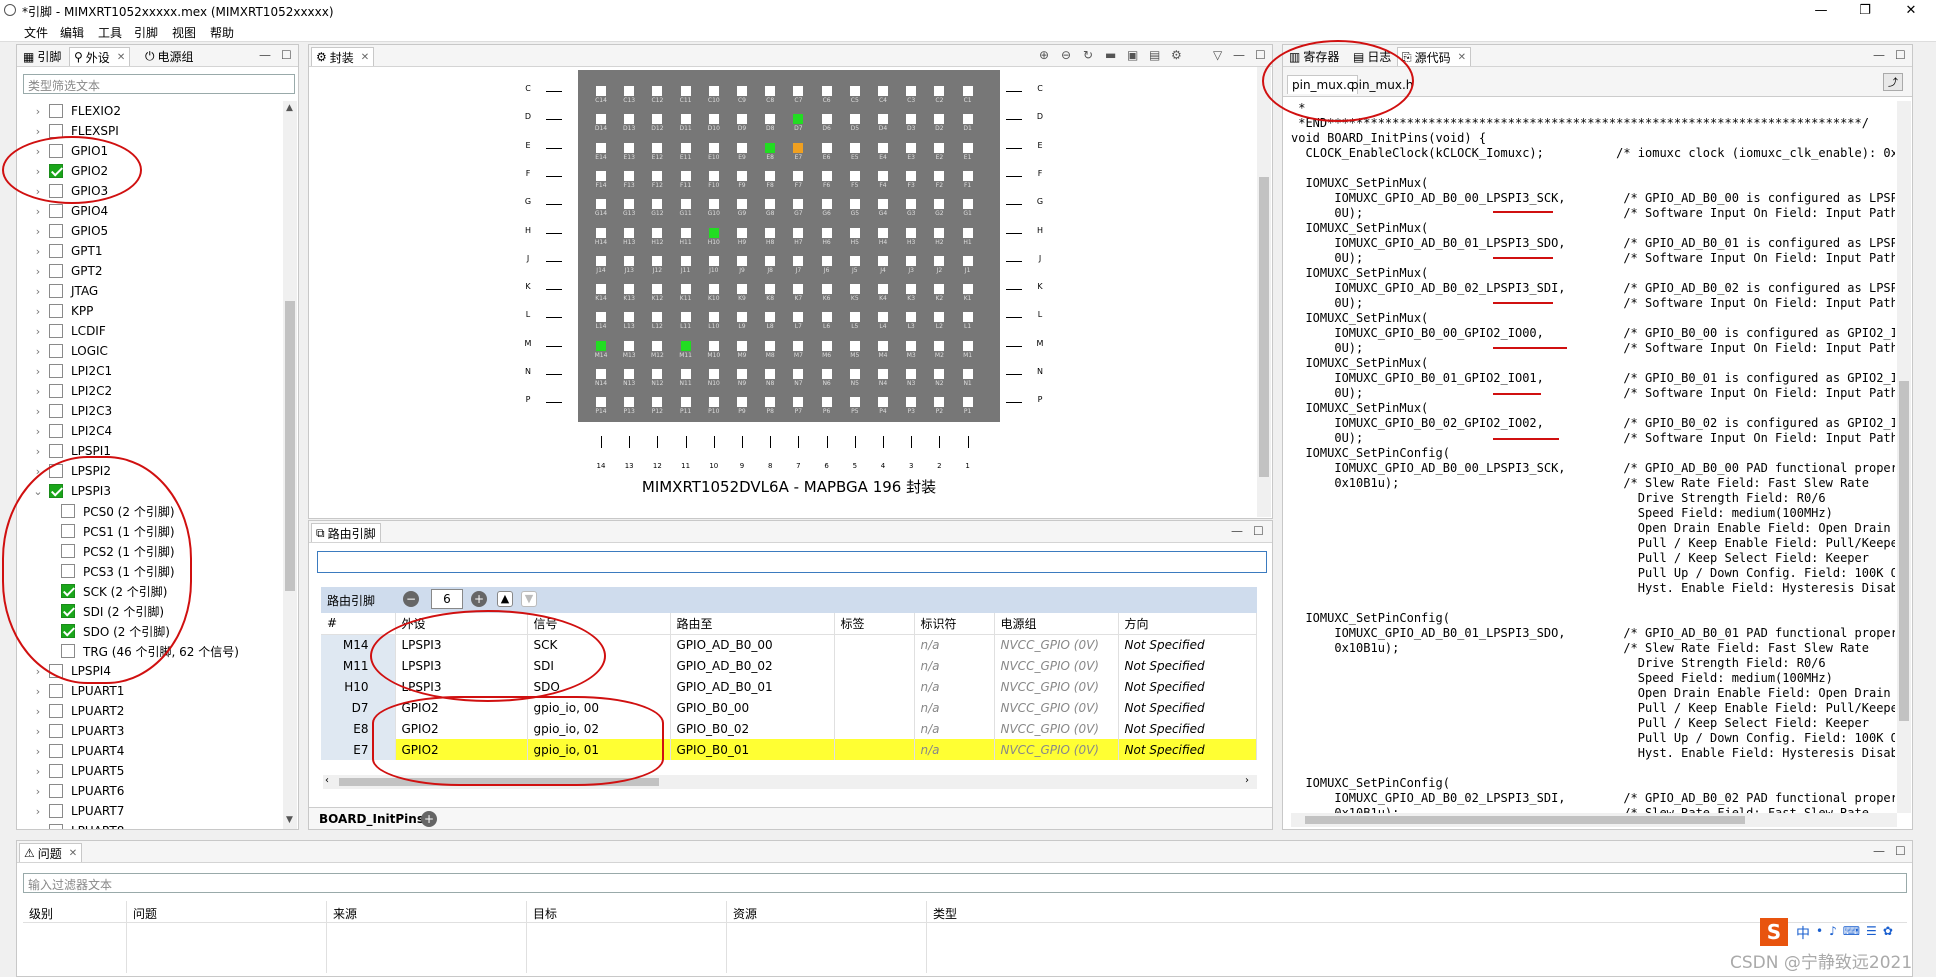 The image size is (1936, 977). What do you see at coordinates (1879, 55) in the screenshot?
I see `minimize-view-icon: —` at bounding box center [1879, 55].